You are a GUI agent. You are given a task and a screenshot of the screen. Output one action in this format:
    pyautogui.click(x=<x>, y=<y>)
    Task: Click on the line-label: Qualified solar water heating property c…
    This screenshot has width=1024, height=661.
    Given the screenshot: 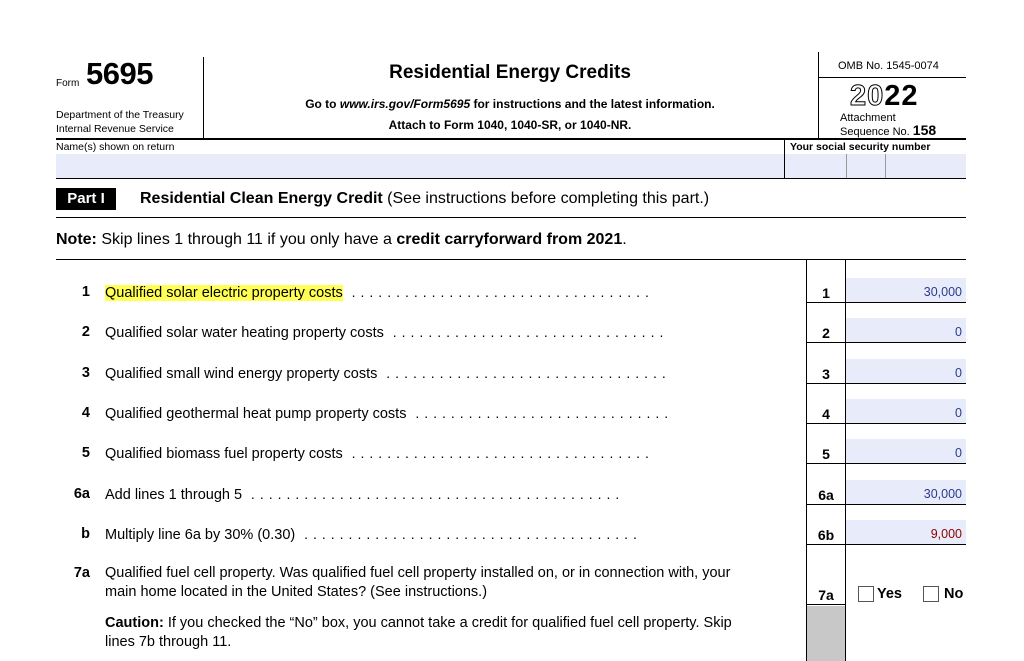 What is the action you would take?
    pyautogui.click(x=244, y=333)
    